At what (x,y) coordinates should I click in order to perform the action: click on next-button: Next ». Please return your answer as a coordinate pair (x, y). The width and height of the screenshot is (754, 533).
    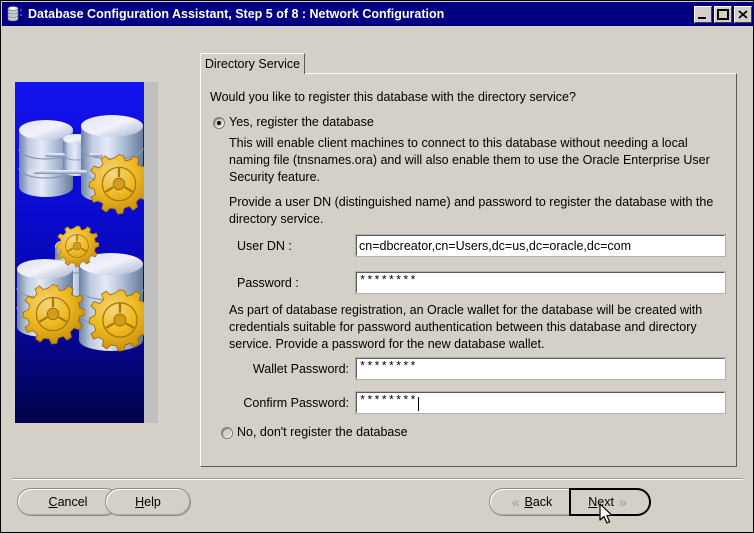
    Looking at the image, I should click on (610, 502).